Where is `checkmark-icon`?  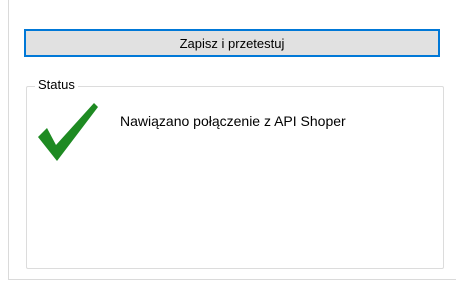
checkmark-icon is located at coordinates (68, 132).